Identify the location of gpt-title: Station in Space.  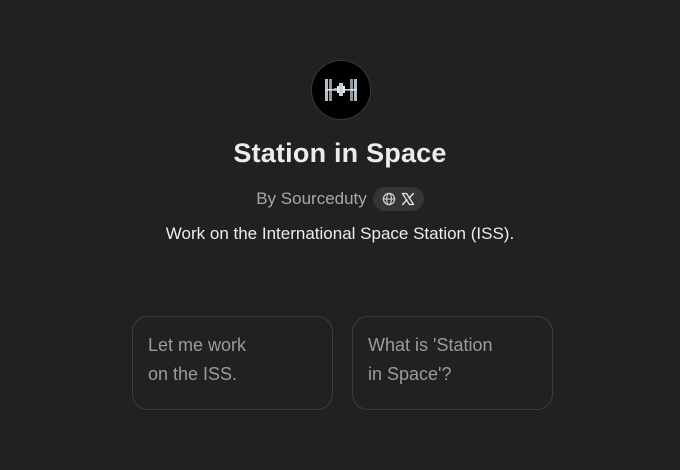
(340, 153).